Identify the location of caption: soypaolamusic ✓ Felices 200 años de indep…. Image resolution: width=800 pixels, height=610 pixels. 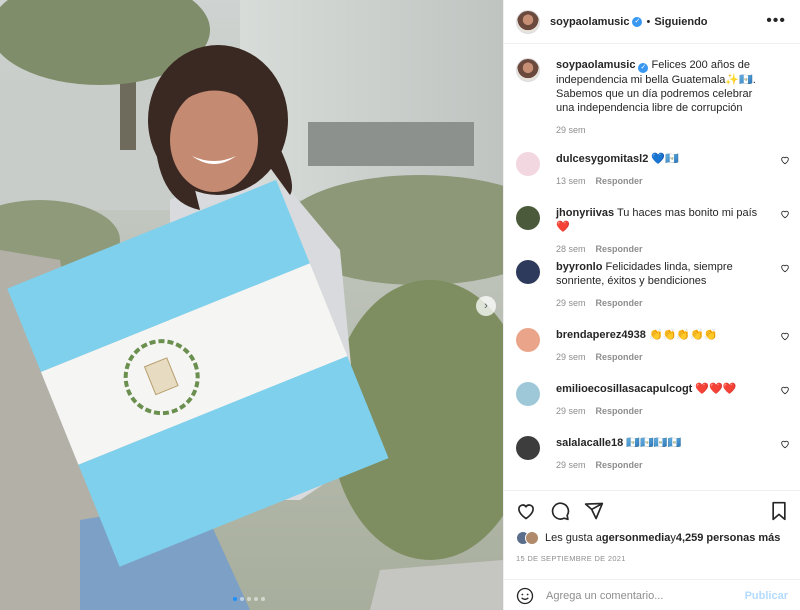
(653, 96).